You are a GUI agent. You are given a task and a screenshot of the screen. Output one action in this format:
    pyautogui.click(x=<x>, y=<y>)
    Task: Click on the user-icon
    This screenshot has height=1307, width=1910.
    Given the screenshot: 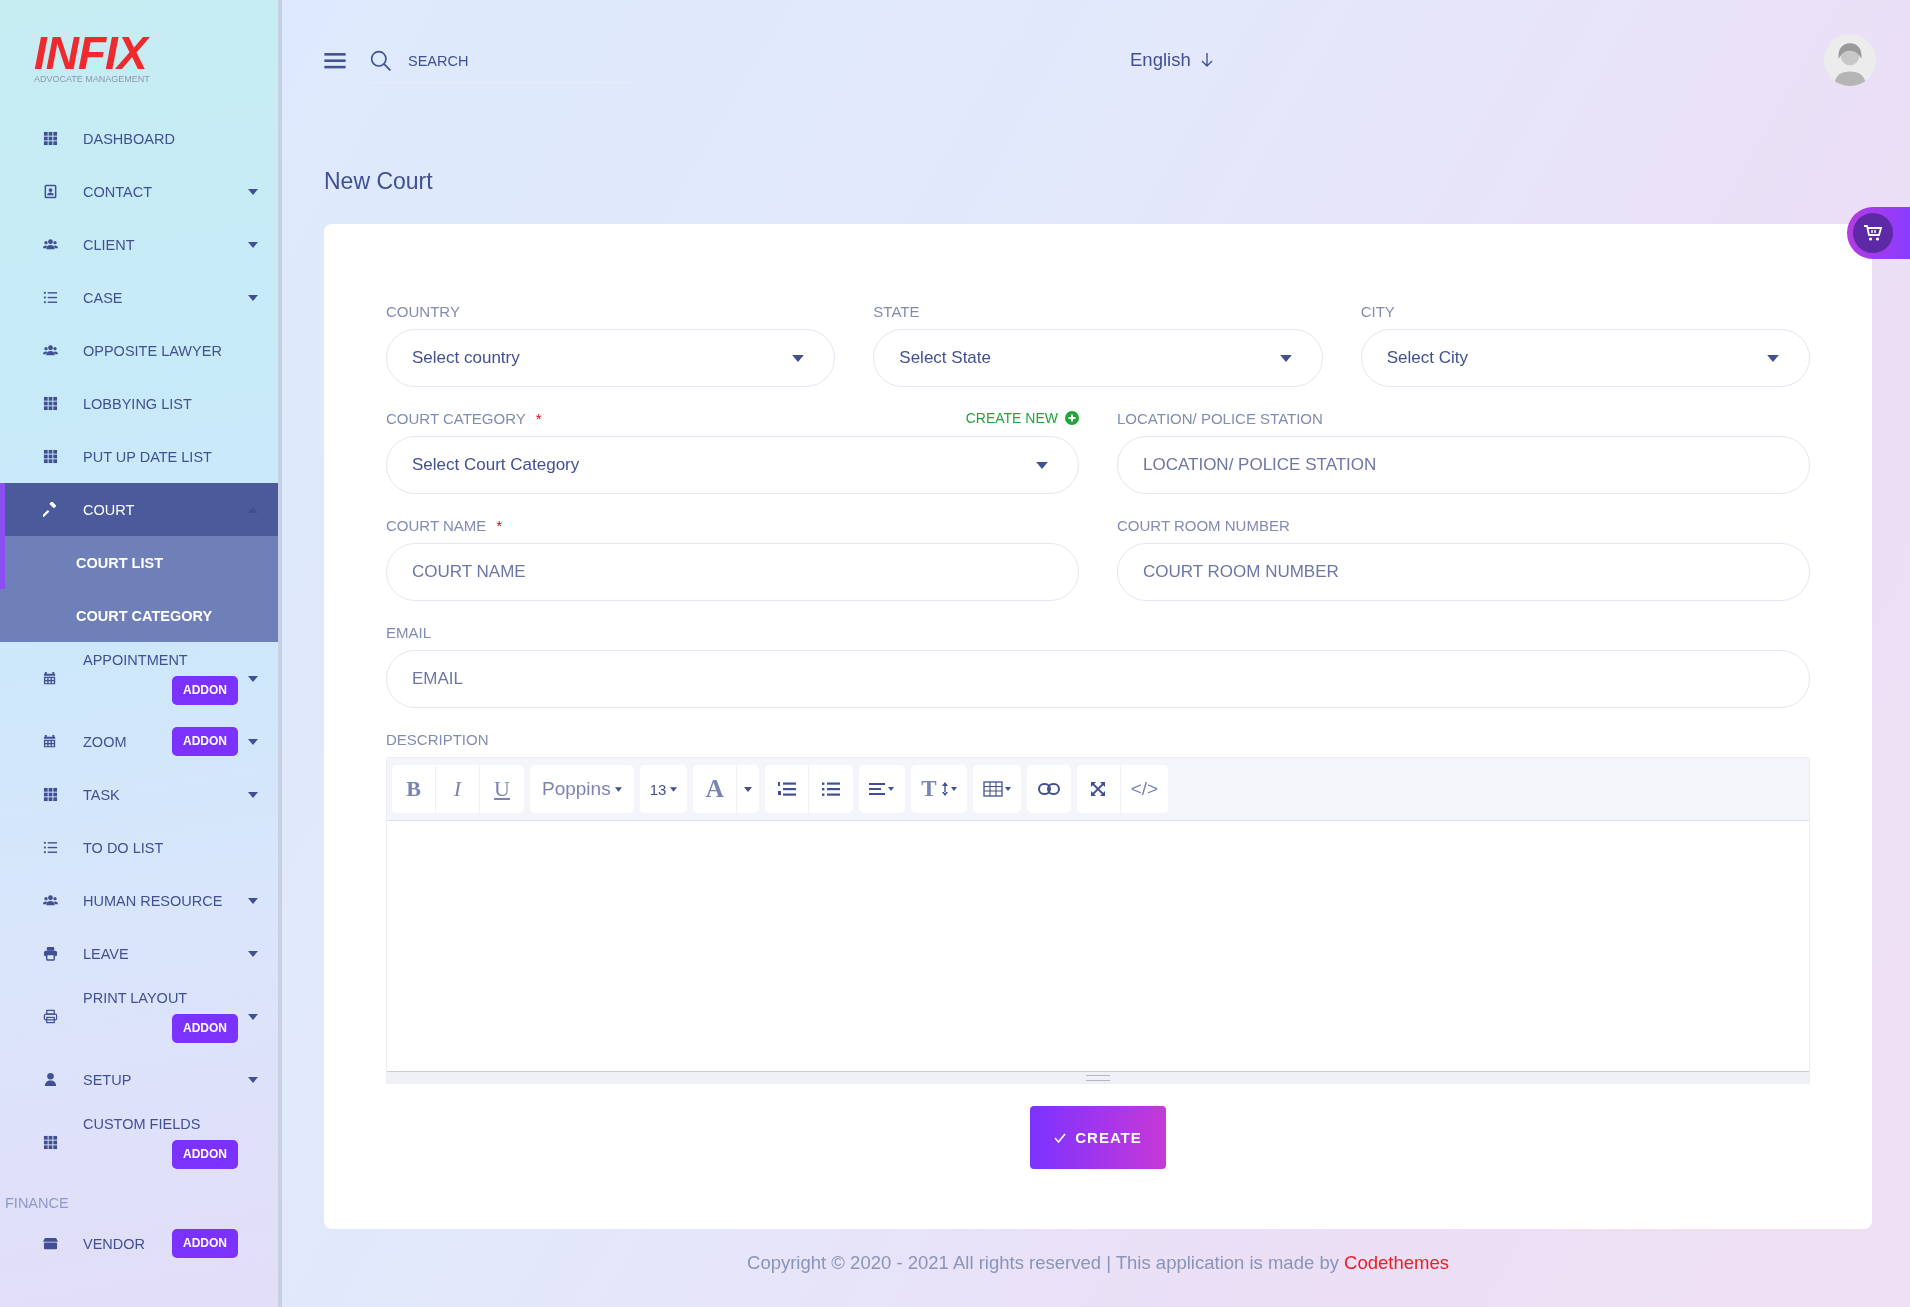 What is the action you would take?
    pyautogui.click(x=50, y=1079)
    